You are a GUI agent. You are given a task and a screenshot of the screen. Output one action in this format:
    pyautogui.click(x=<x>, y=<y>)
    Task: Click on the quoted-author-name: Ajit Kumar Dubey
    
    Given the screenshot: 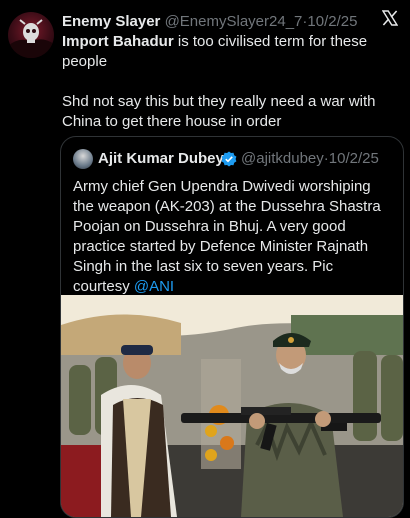 What is the action you would take?
    pyautogui.click(x=161, y=159)
    